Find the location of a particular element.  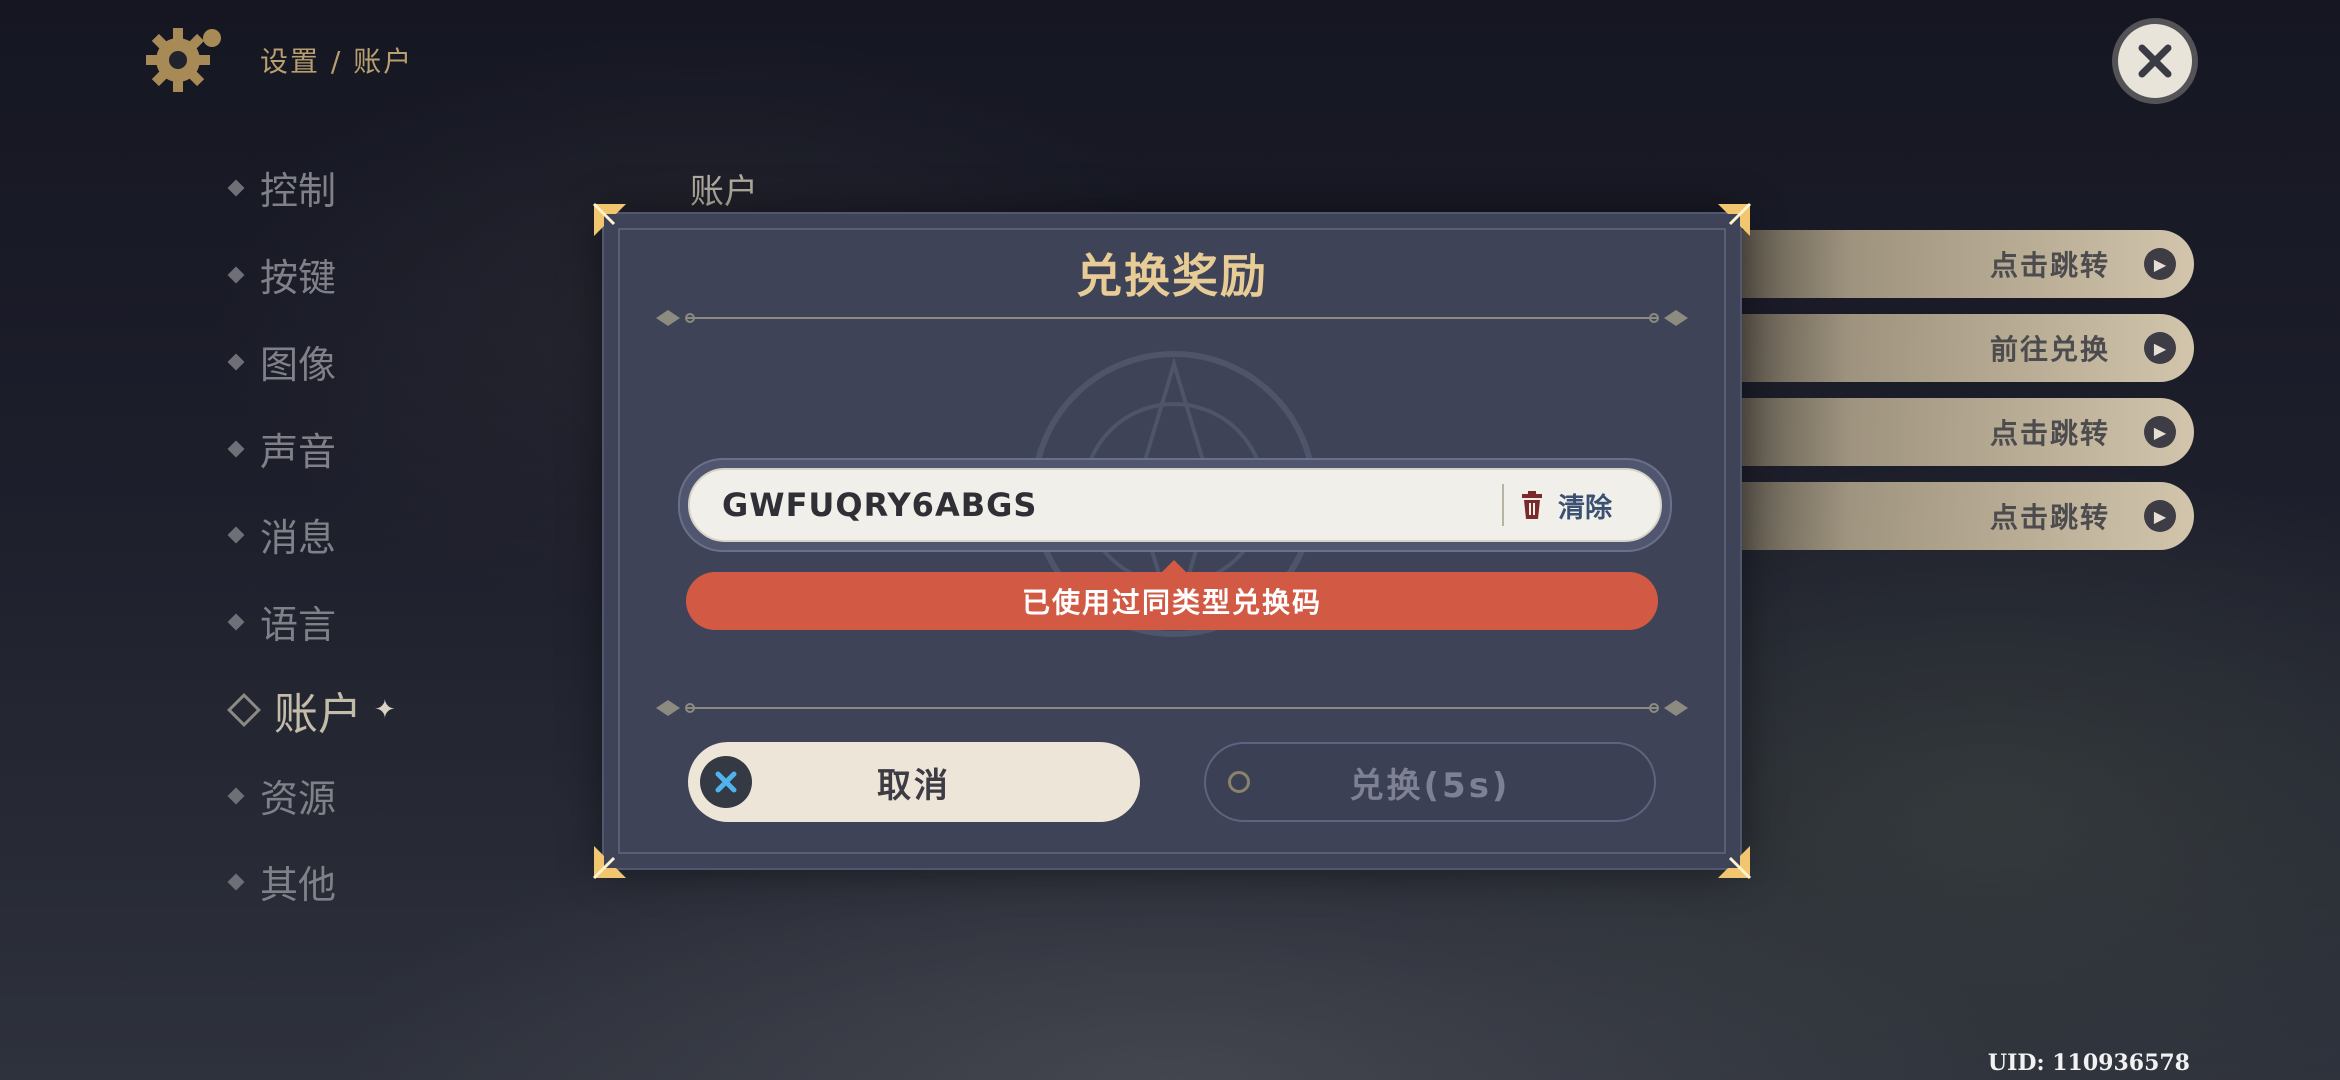

sidebar-item-other: 其他 is located at coordinates (282, 881).